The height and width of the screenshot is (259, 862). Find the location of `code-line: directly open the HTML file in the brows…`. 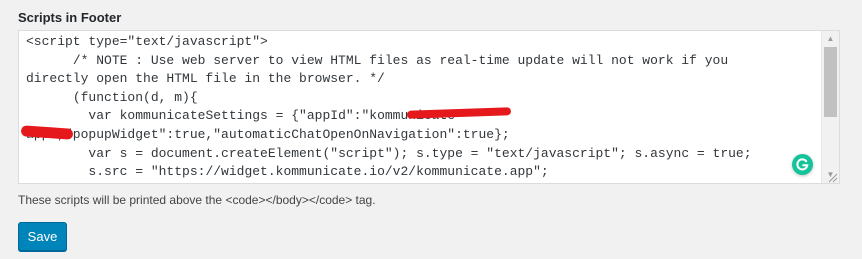

code-line: directly open the HTML file in the brows… is located at coordinates (205, 79).